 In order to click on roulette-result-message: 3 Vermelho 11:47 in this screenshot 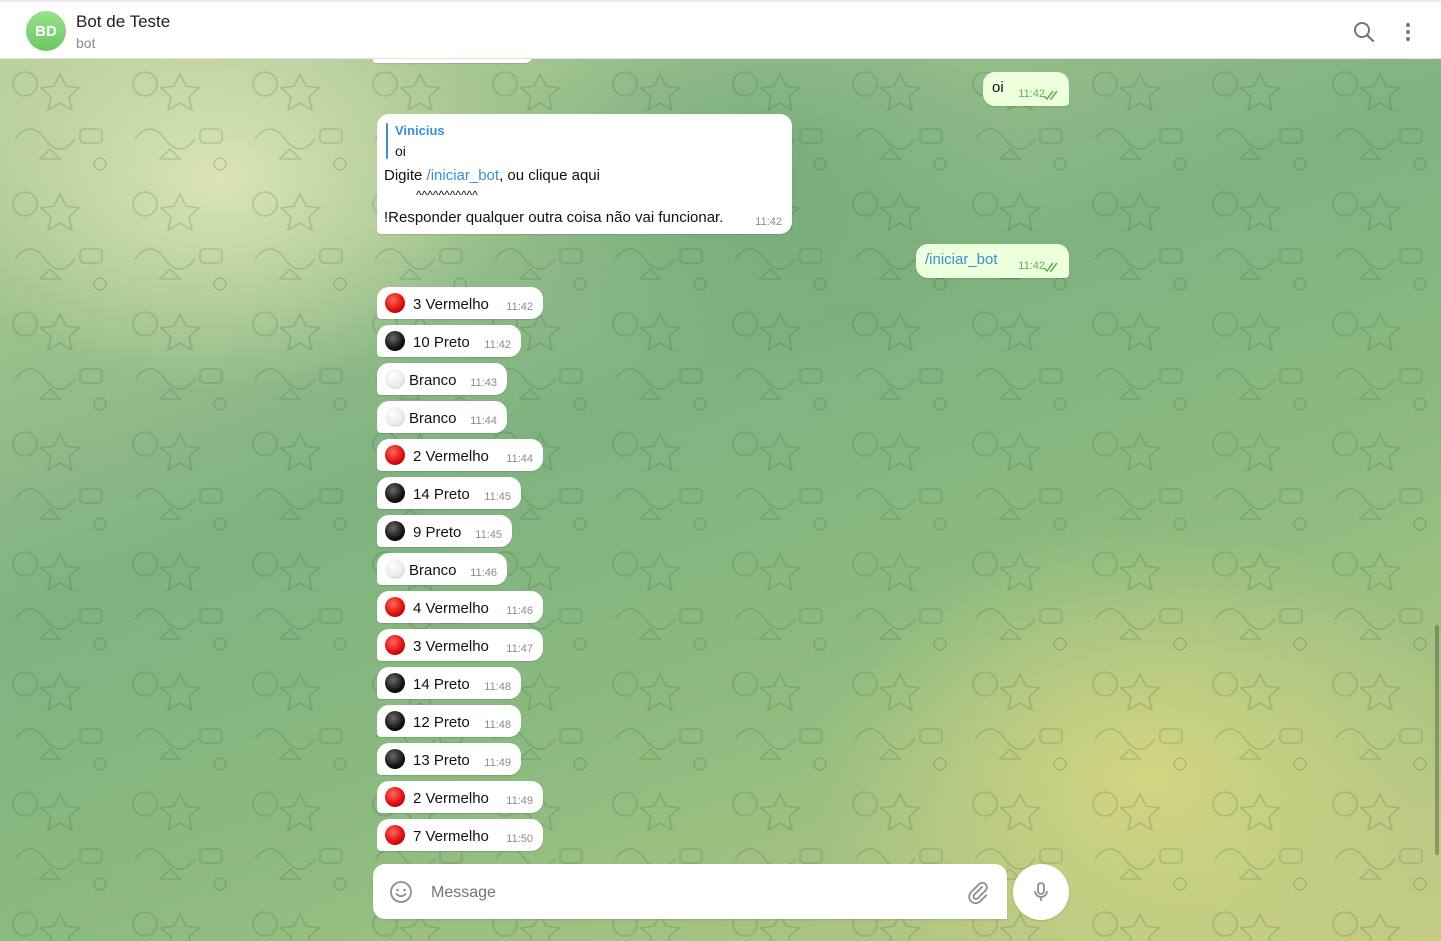, I will do `click(460, 645)`.